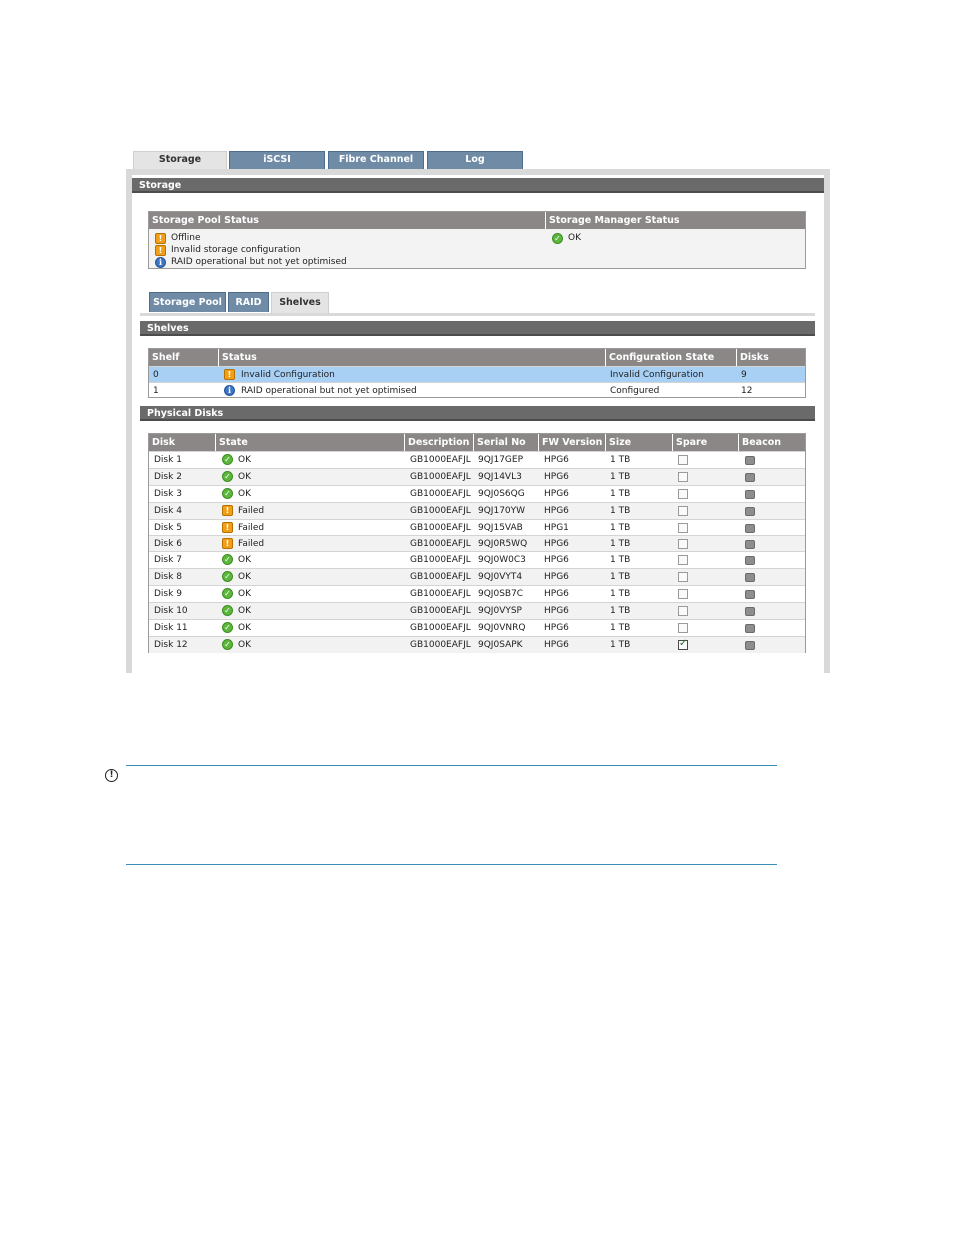  I want to click on config-state-cell: Configured, so click(635, 391).